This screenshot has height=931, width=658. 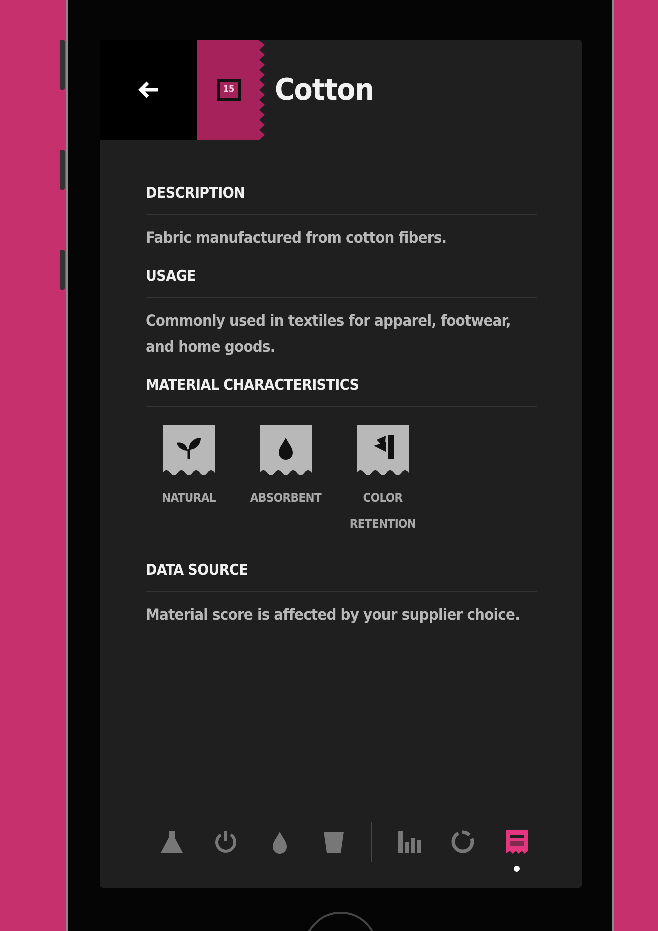 What do you see at coordinates (172, 842) in the screenshot?
I see `flask-icon` at bounding box center [172, 842].